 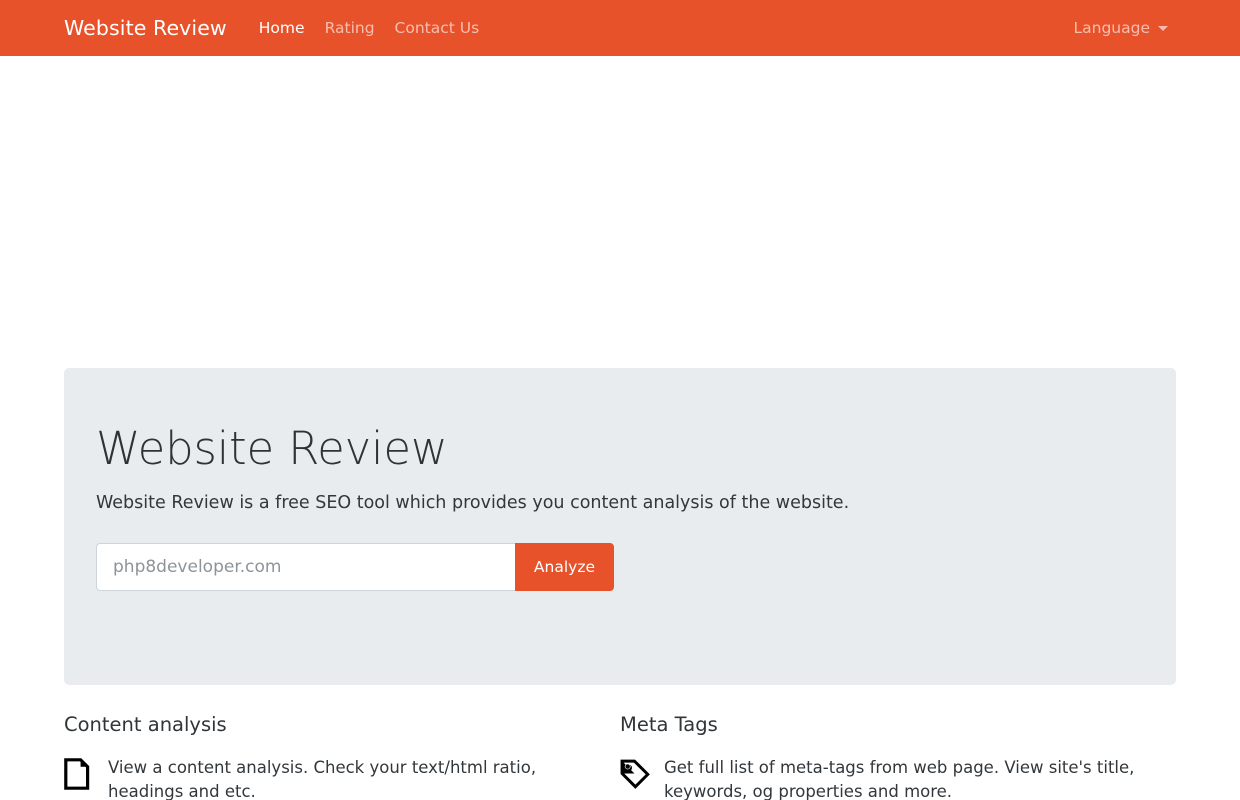 I want to click on analyze-button: Analyze, so click(x=564, y=566).